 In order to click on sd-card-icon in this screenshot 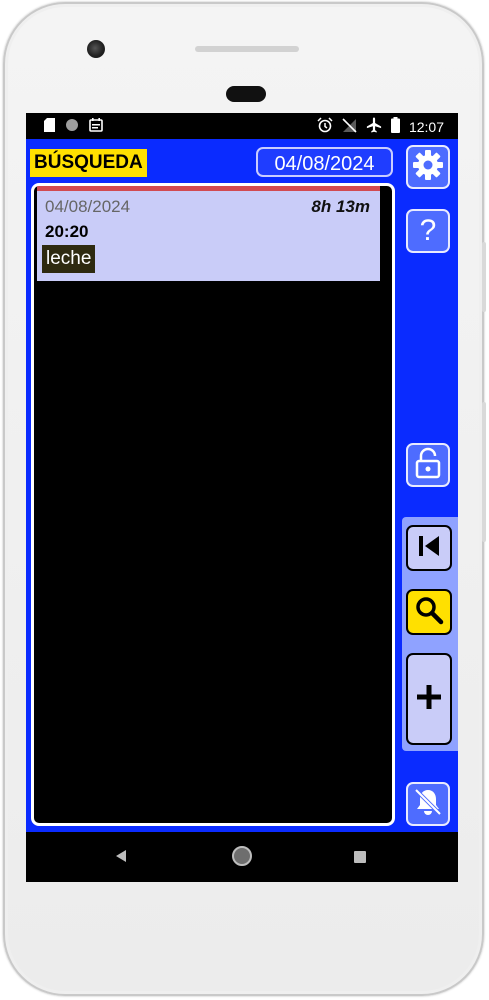, I will do `click(49, 126)`.